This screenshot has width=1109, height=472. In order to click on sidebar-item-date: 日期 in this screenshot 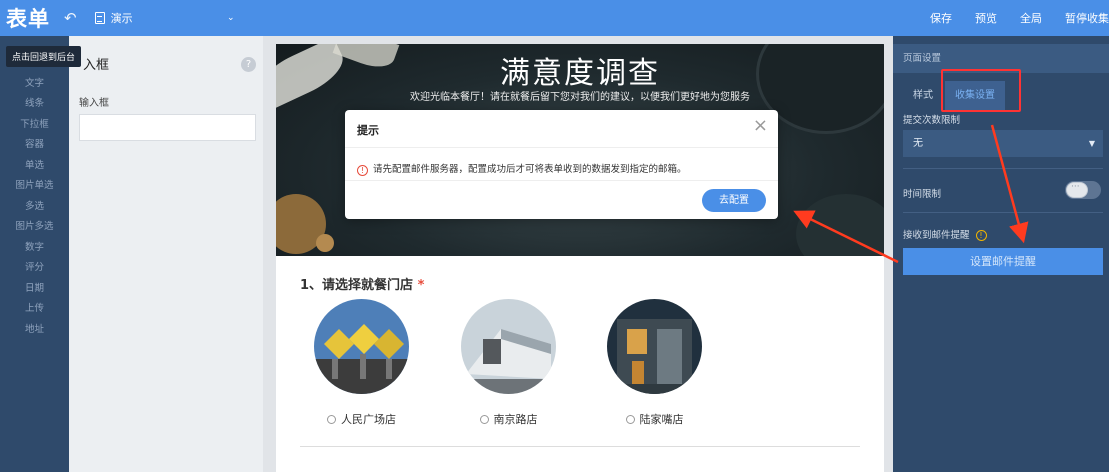, I will do `click(34, 289)`.